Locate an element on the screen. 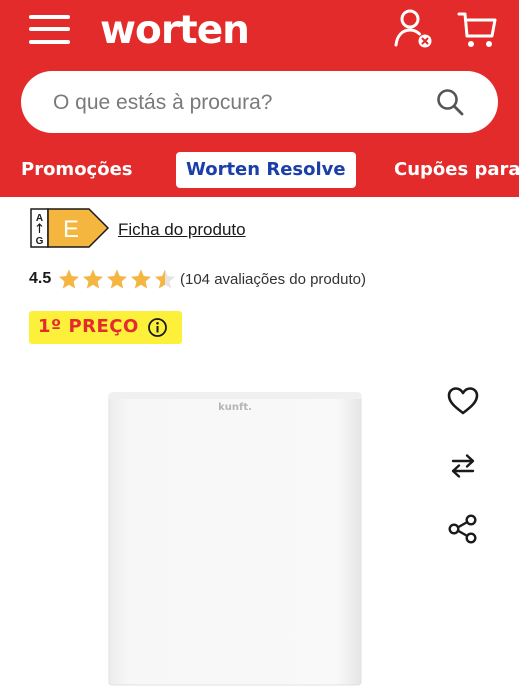  search-input is located at coordinates (238, 103).